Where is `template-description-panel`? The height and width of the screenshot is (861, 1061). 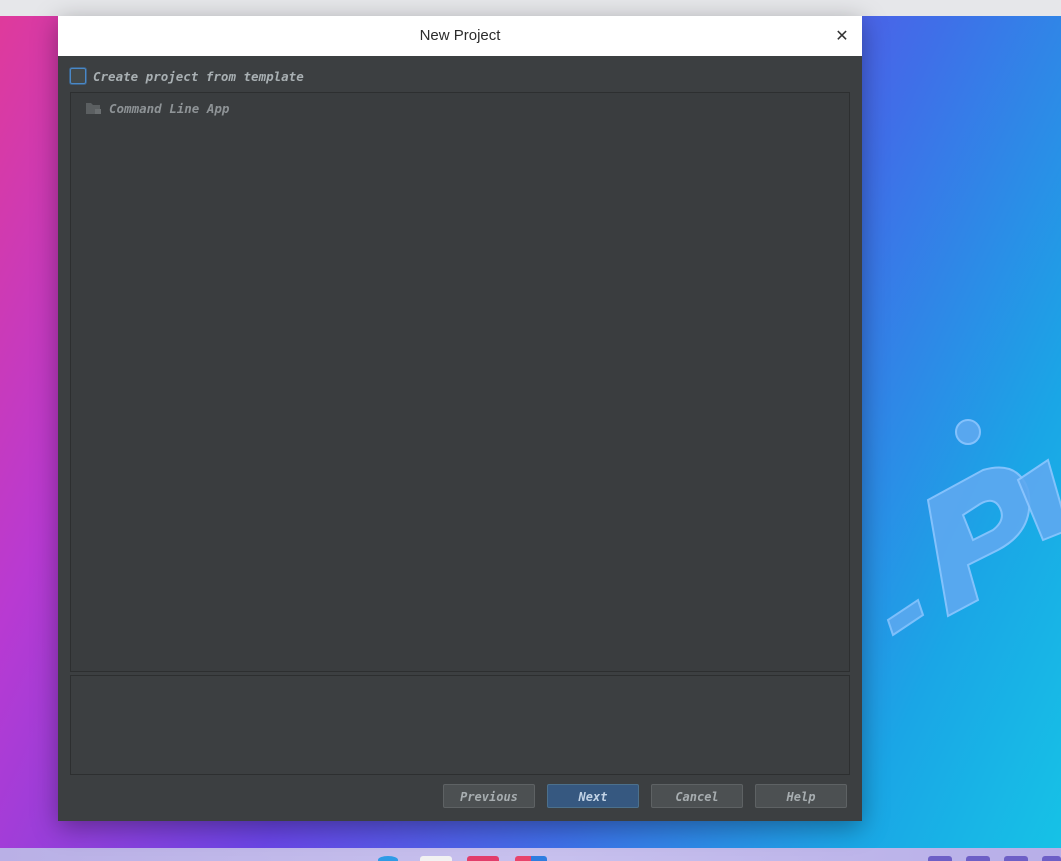
template-description-panel is located at coordinates (460, 725).